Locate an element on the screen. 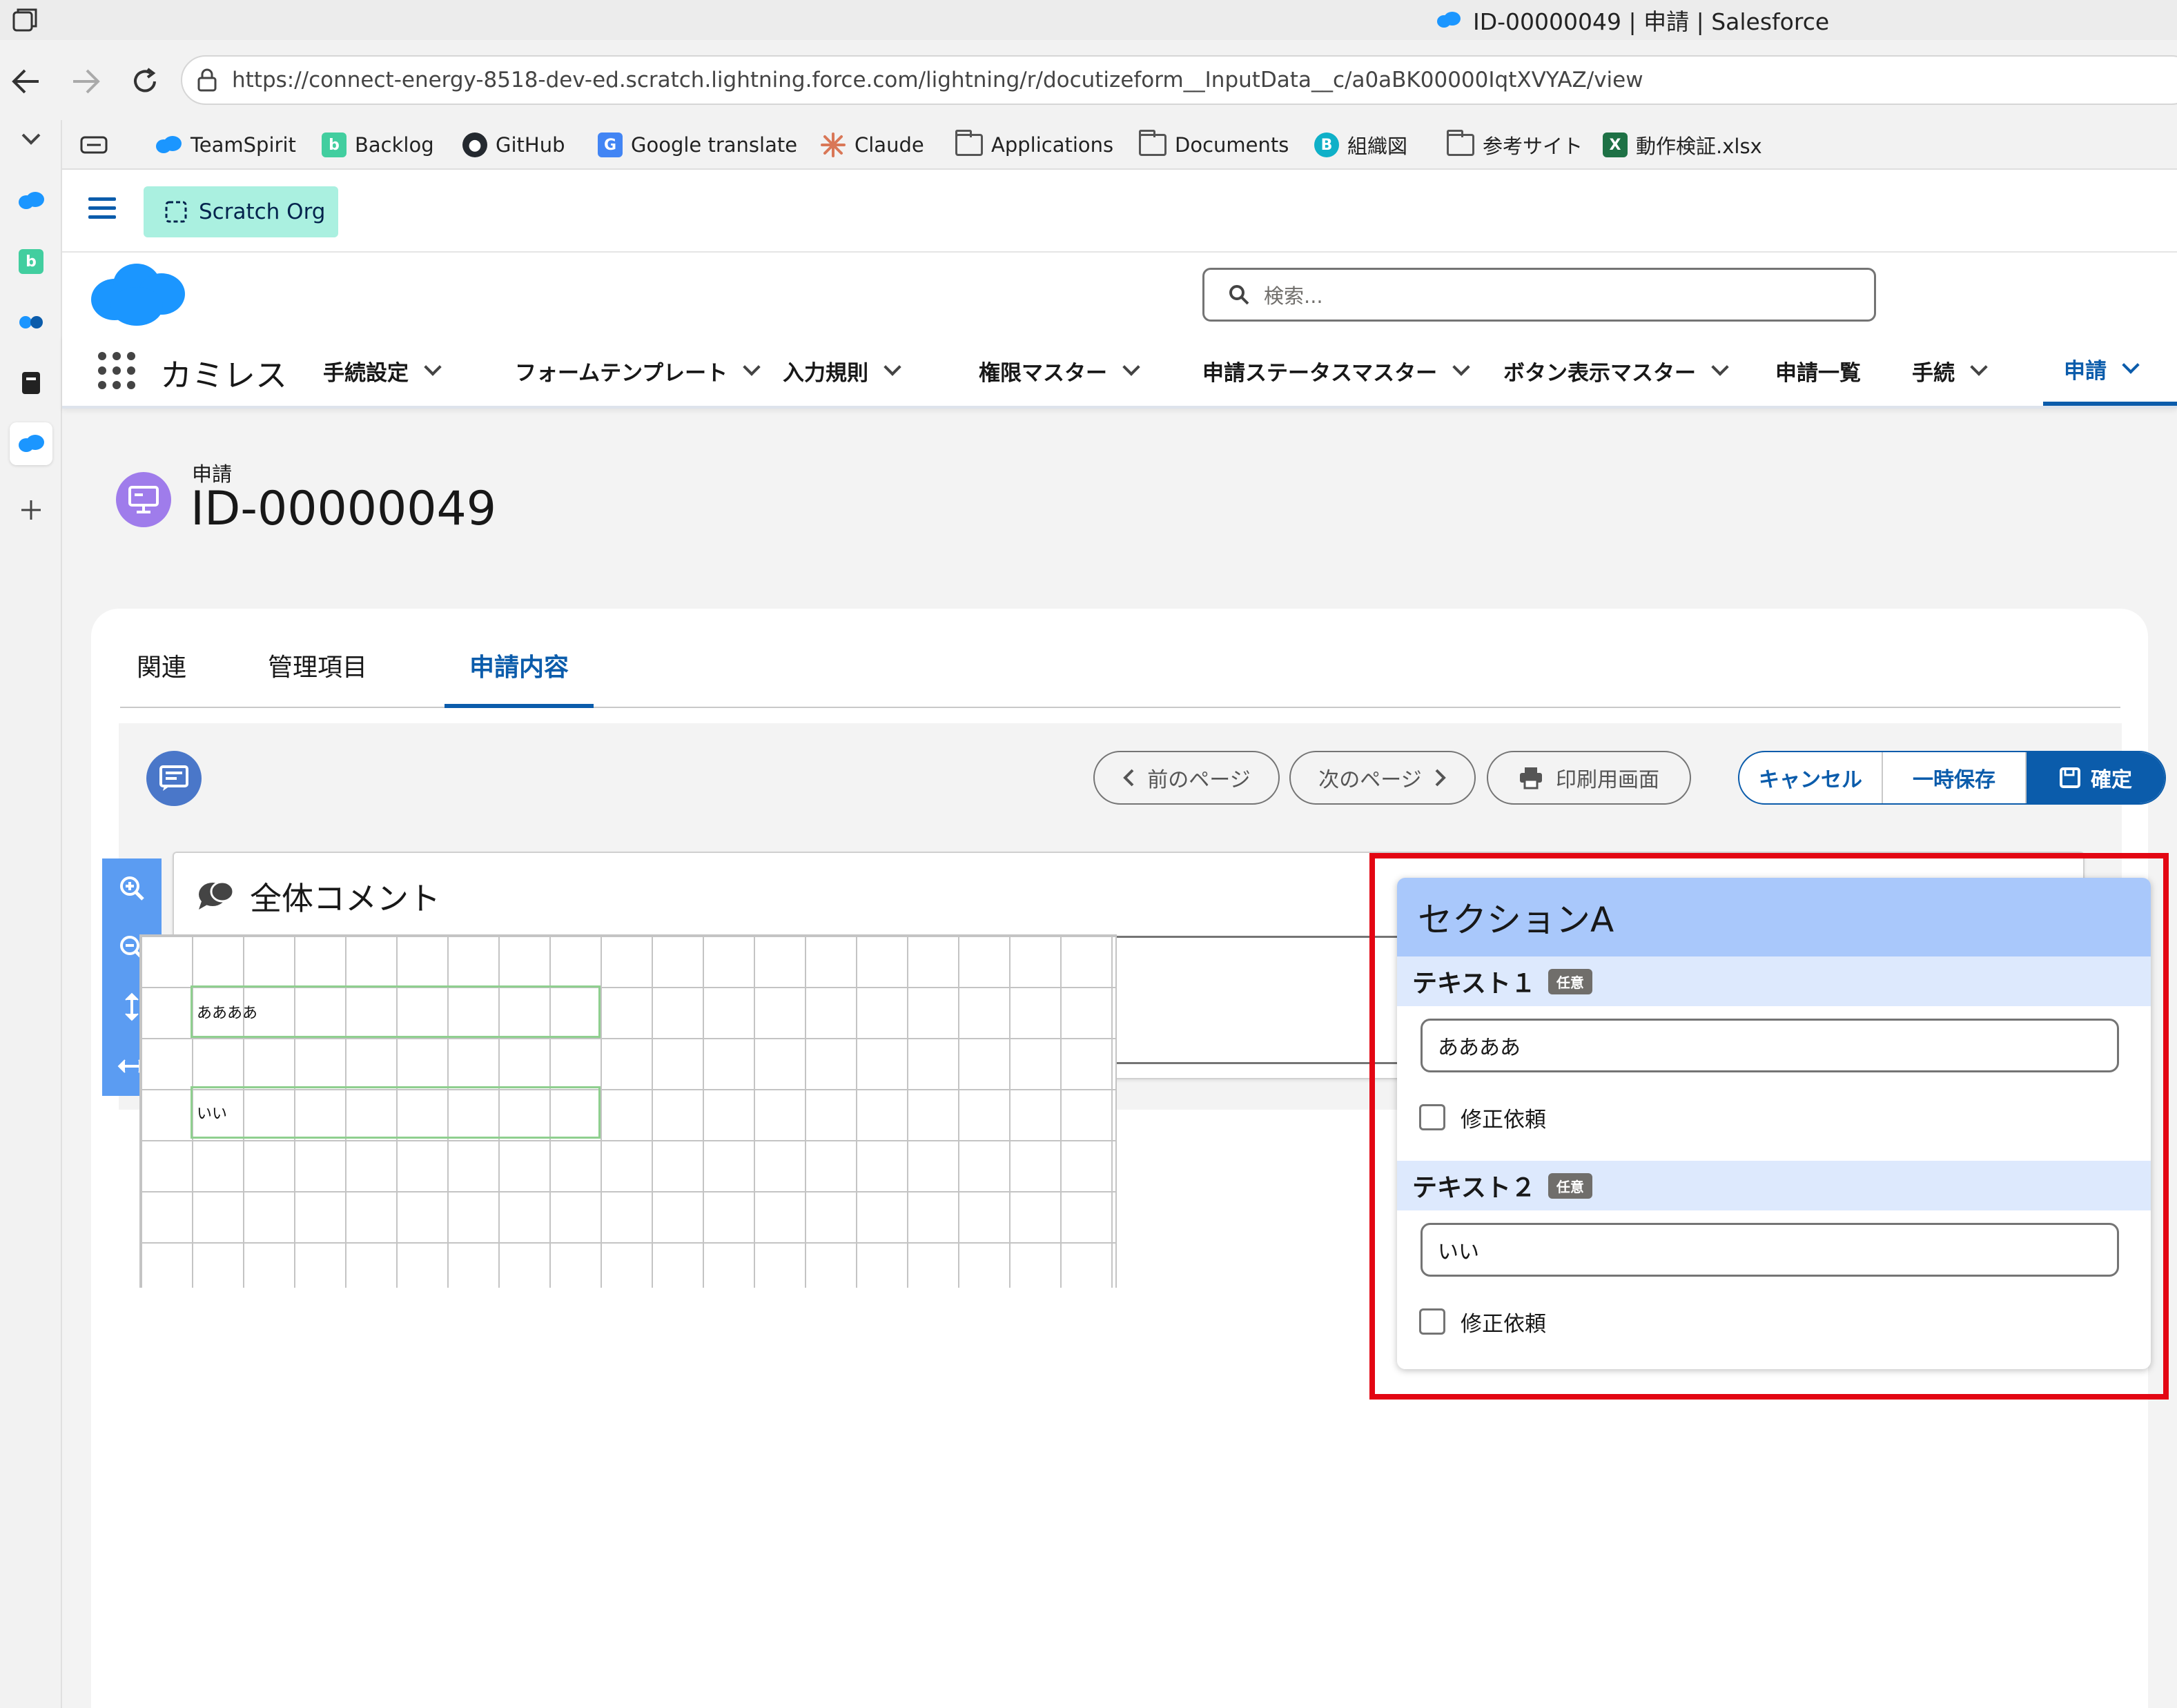 The image size is (2177, 1708). checkbox-label: 修正依頼 is located at coordinates (1503, 1119).